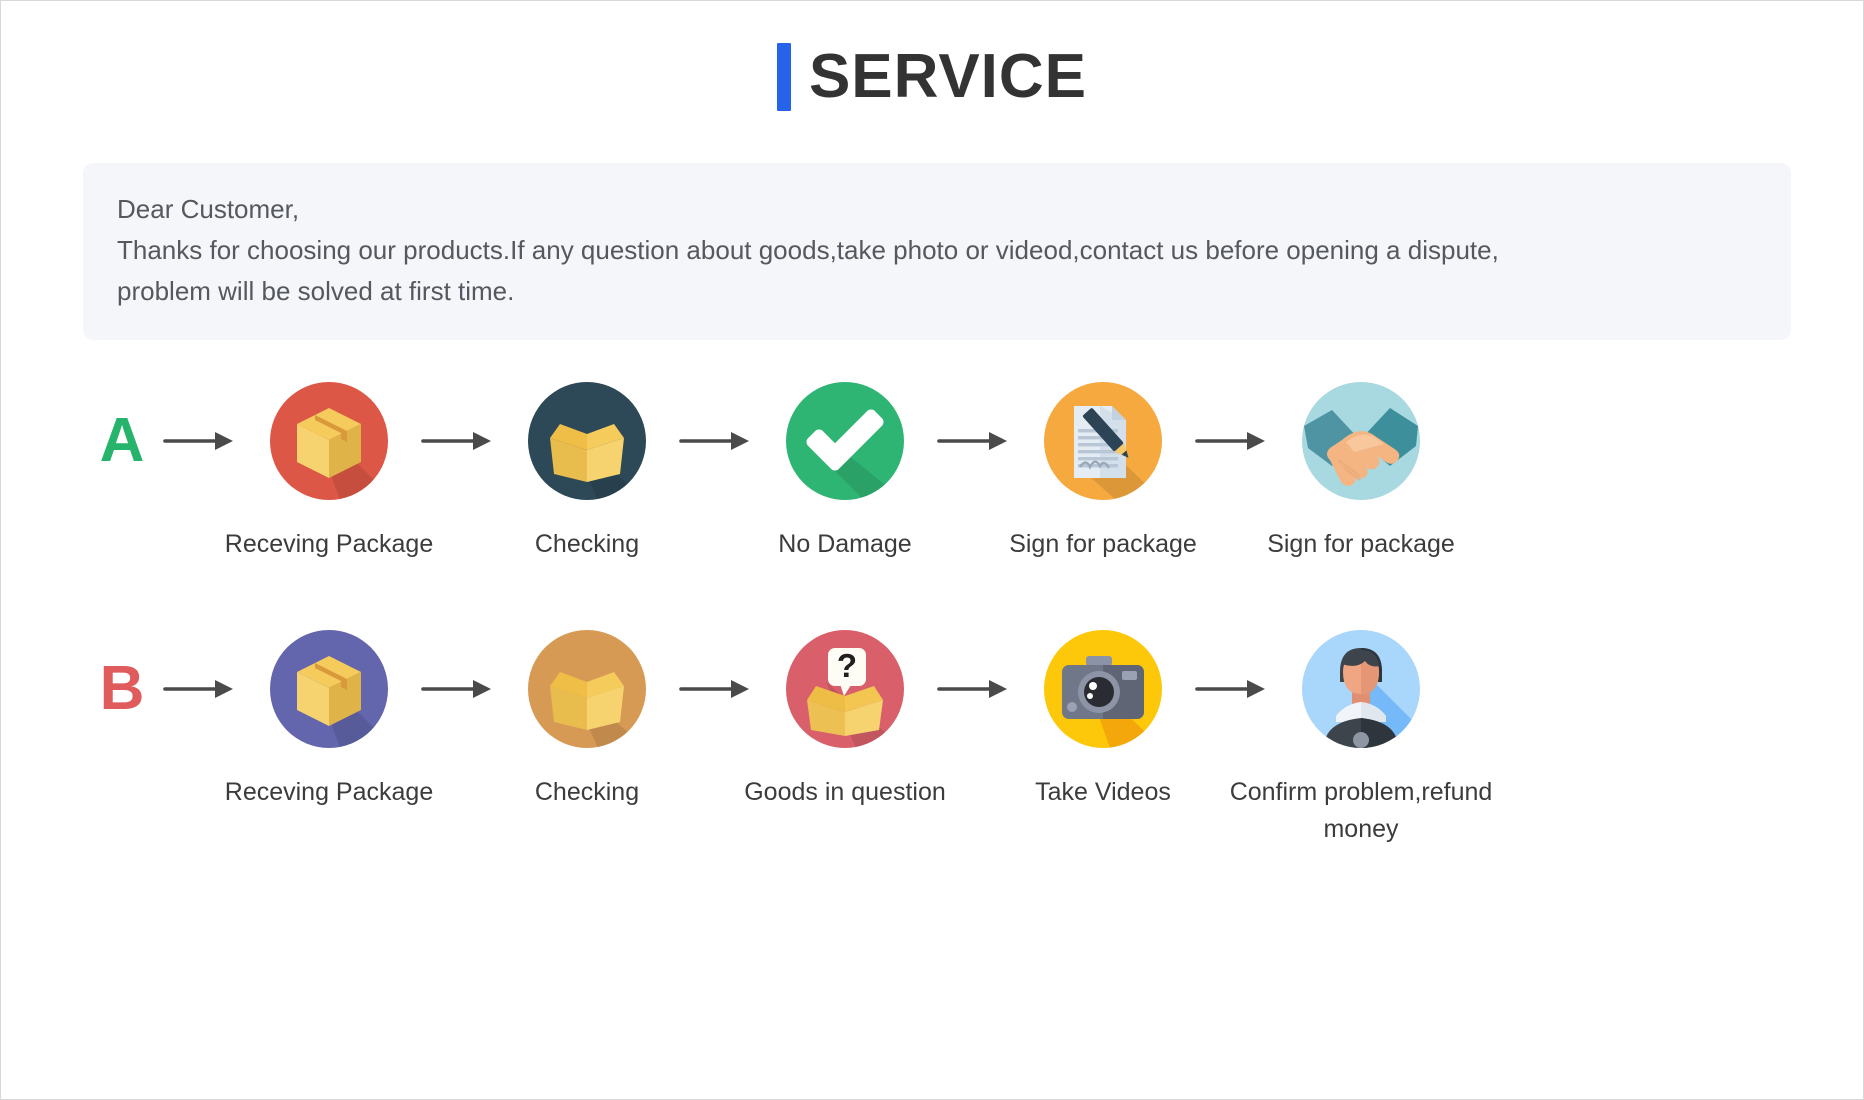  What do you see at coordinates (1361, 689) in the screenshot?
I see `support-person-icon` at bounding box center [1361, 689].